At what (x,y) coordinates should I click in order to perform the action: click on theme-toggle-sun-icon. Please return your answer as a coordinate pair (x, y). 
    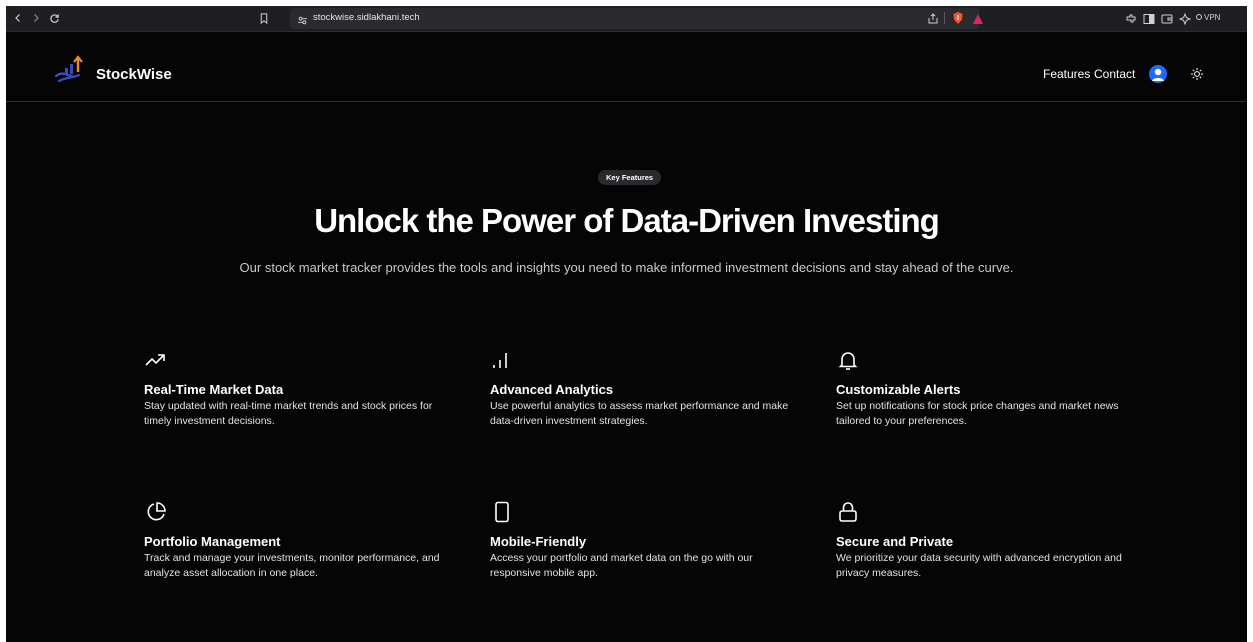
    Looking at the image, I should click on (1197, 74).